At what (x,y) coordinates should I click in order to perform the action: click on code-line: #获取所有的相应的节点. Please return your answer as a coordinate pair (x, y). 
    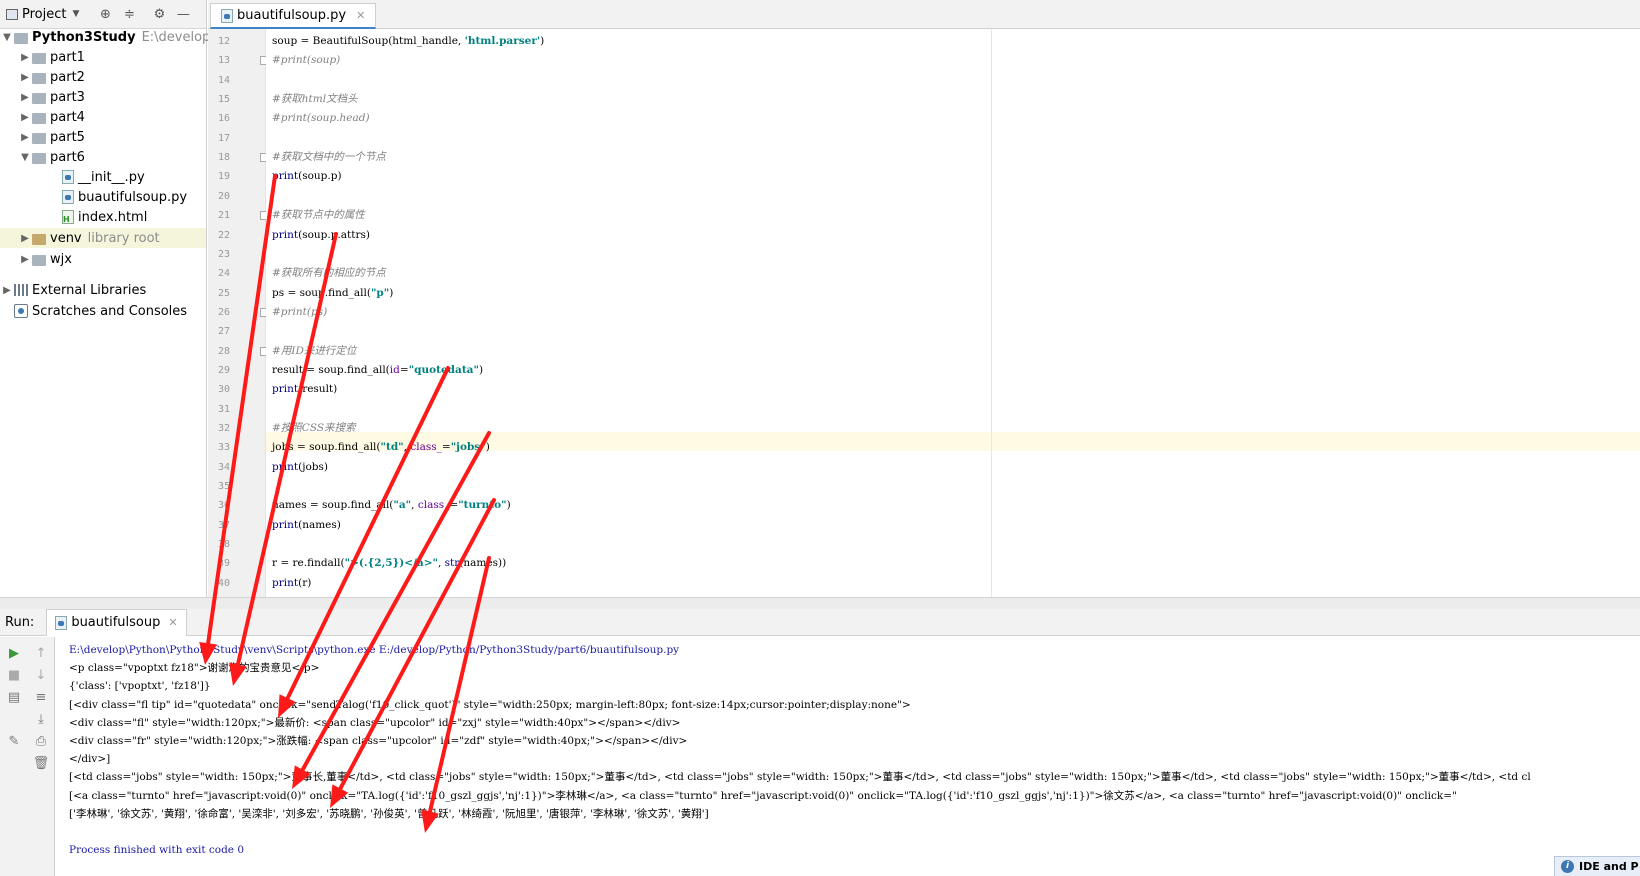
    Looking at the image, I should click on (329, 273).